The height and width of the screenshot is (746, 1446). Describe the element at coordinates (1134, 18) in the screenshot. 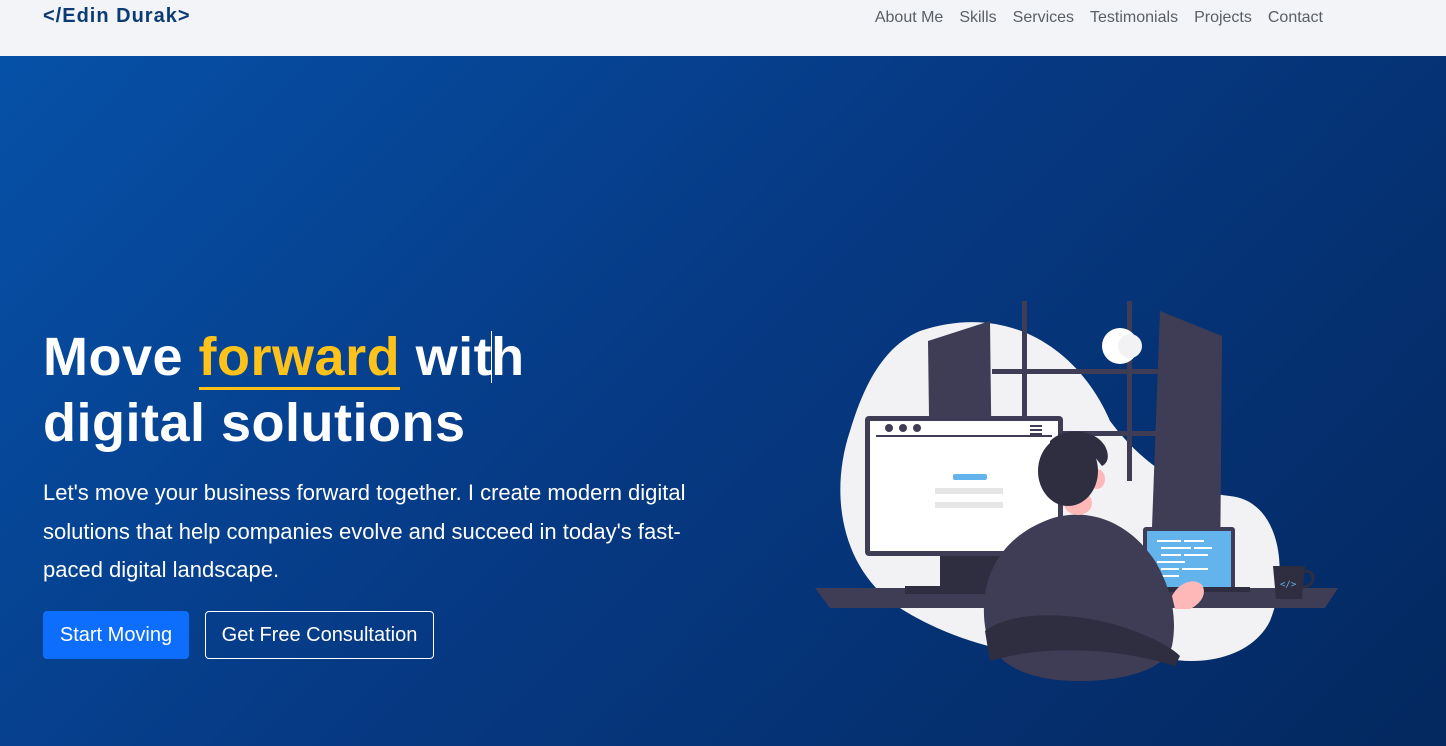

I see `nav-link-testimonials: Testimonials` at that location.